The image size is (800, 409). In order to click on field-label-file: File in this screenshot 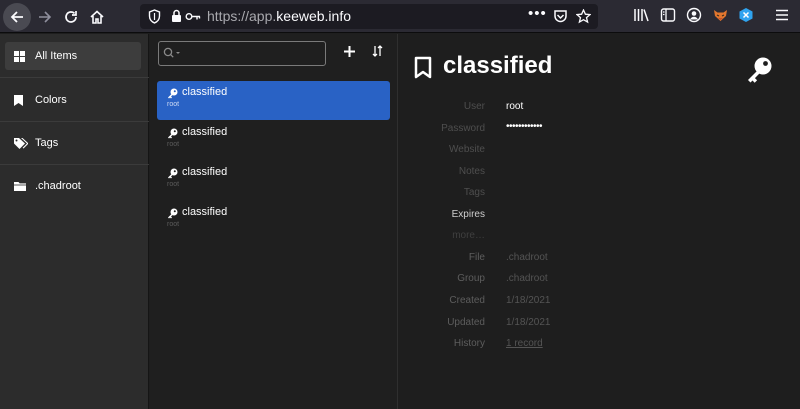, I will do `click(476, 257)`.